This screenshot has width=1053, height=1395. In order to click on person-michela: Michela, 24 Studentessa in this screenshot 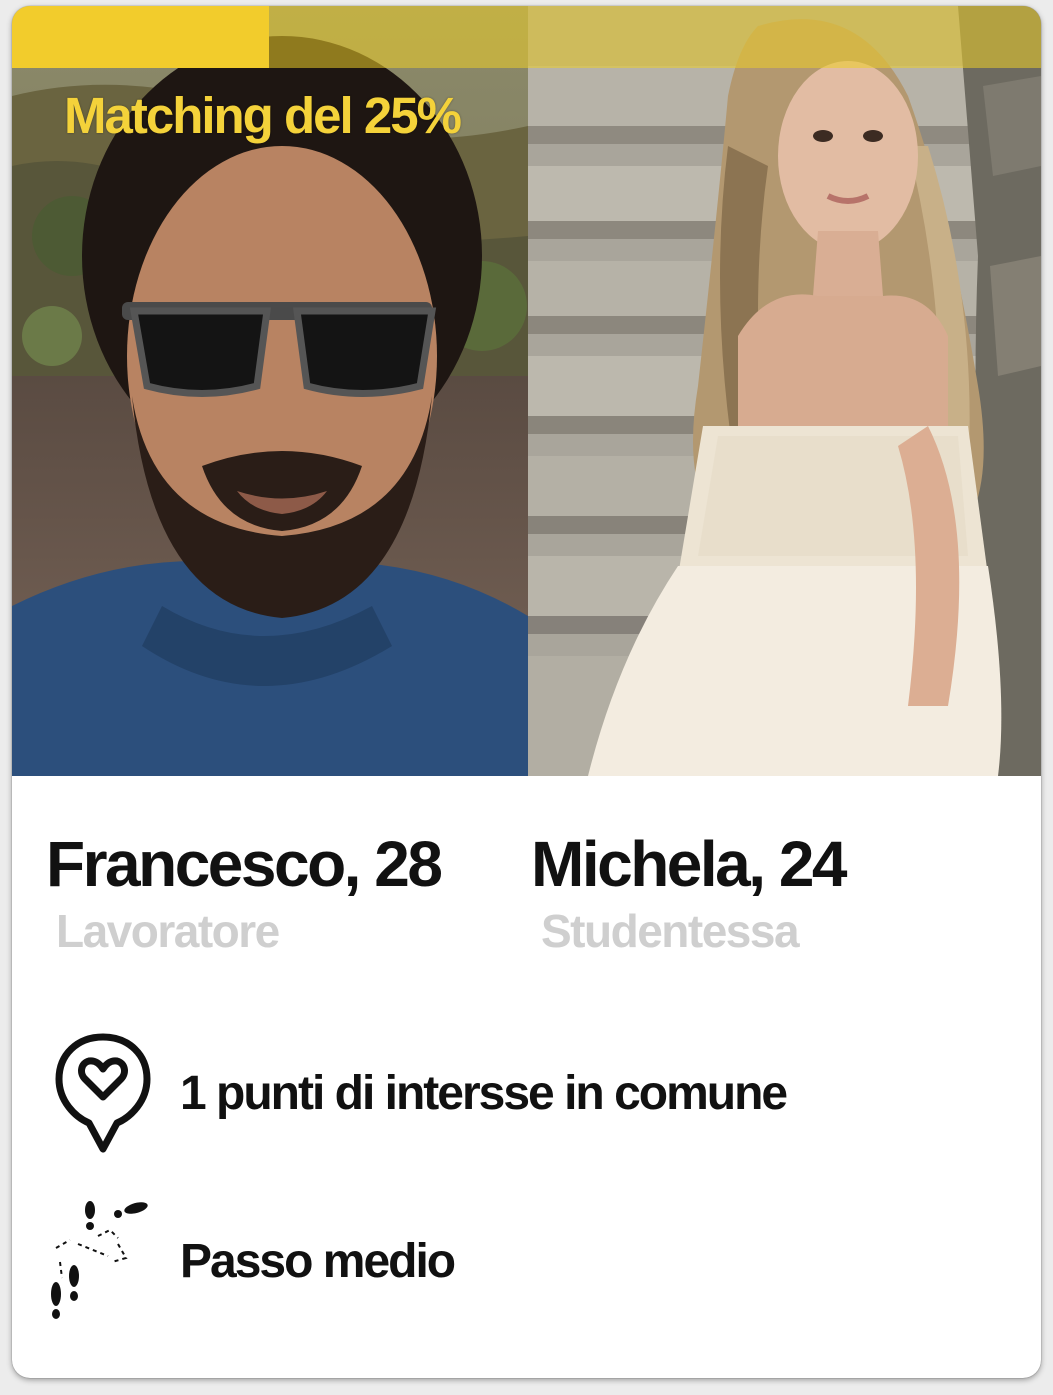, I will do `click(689, 892)`.